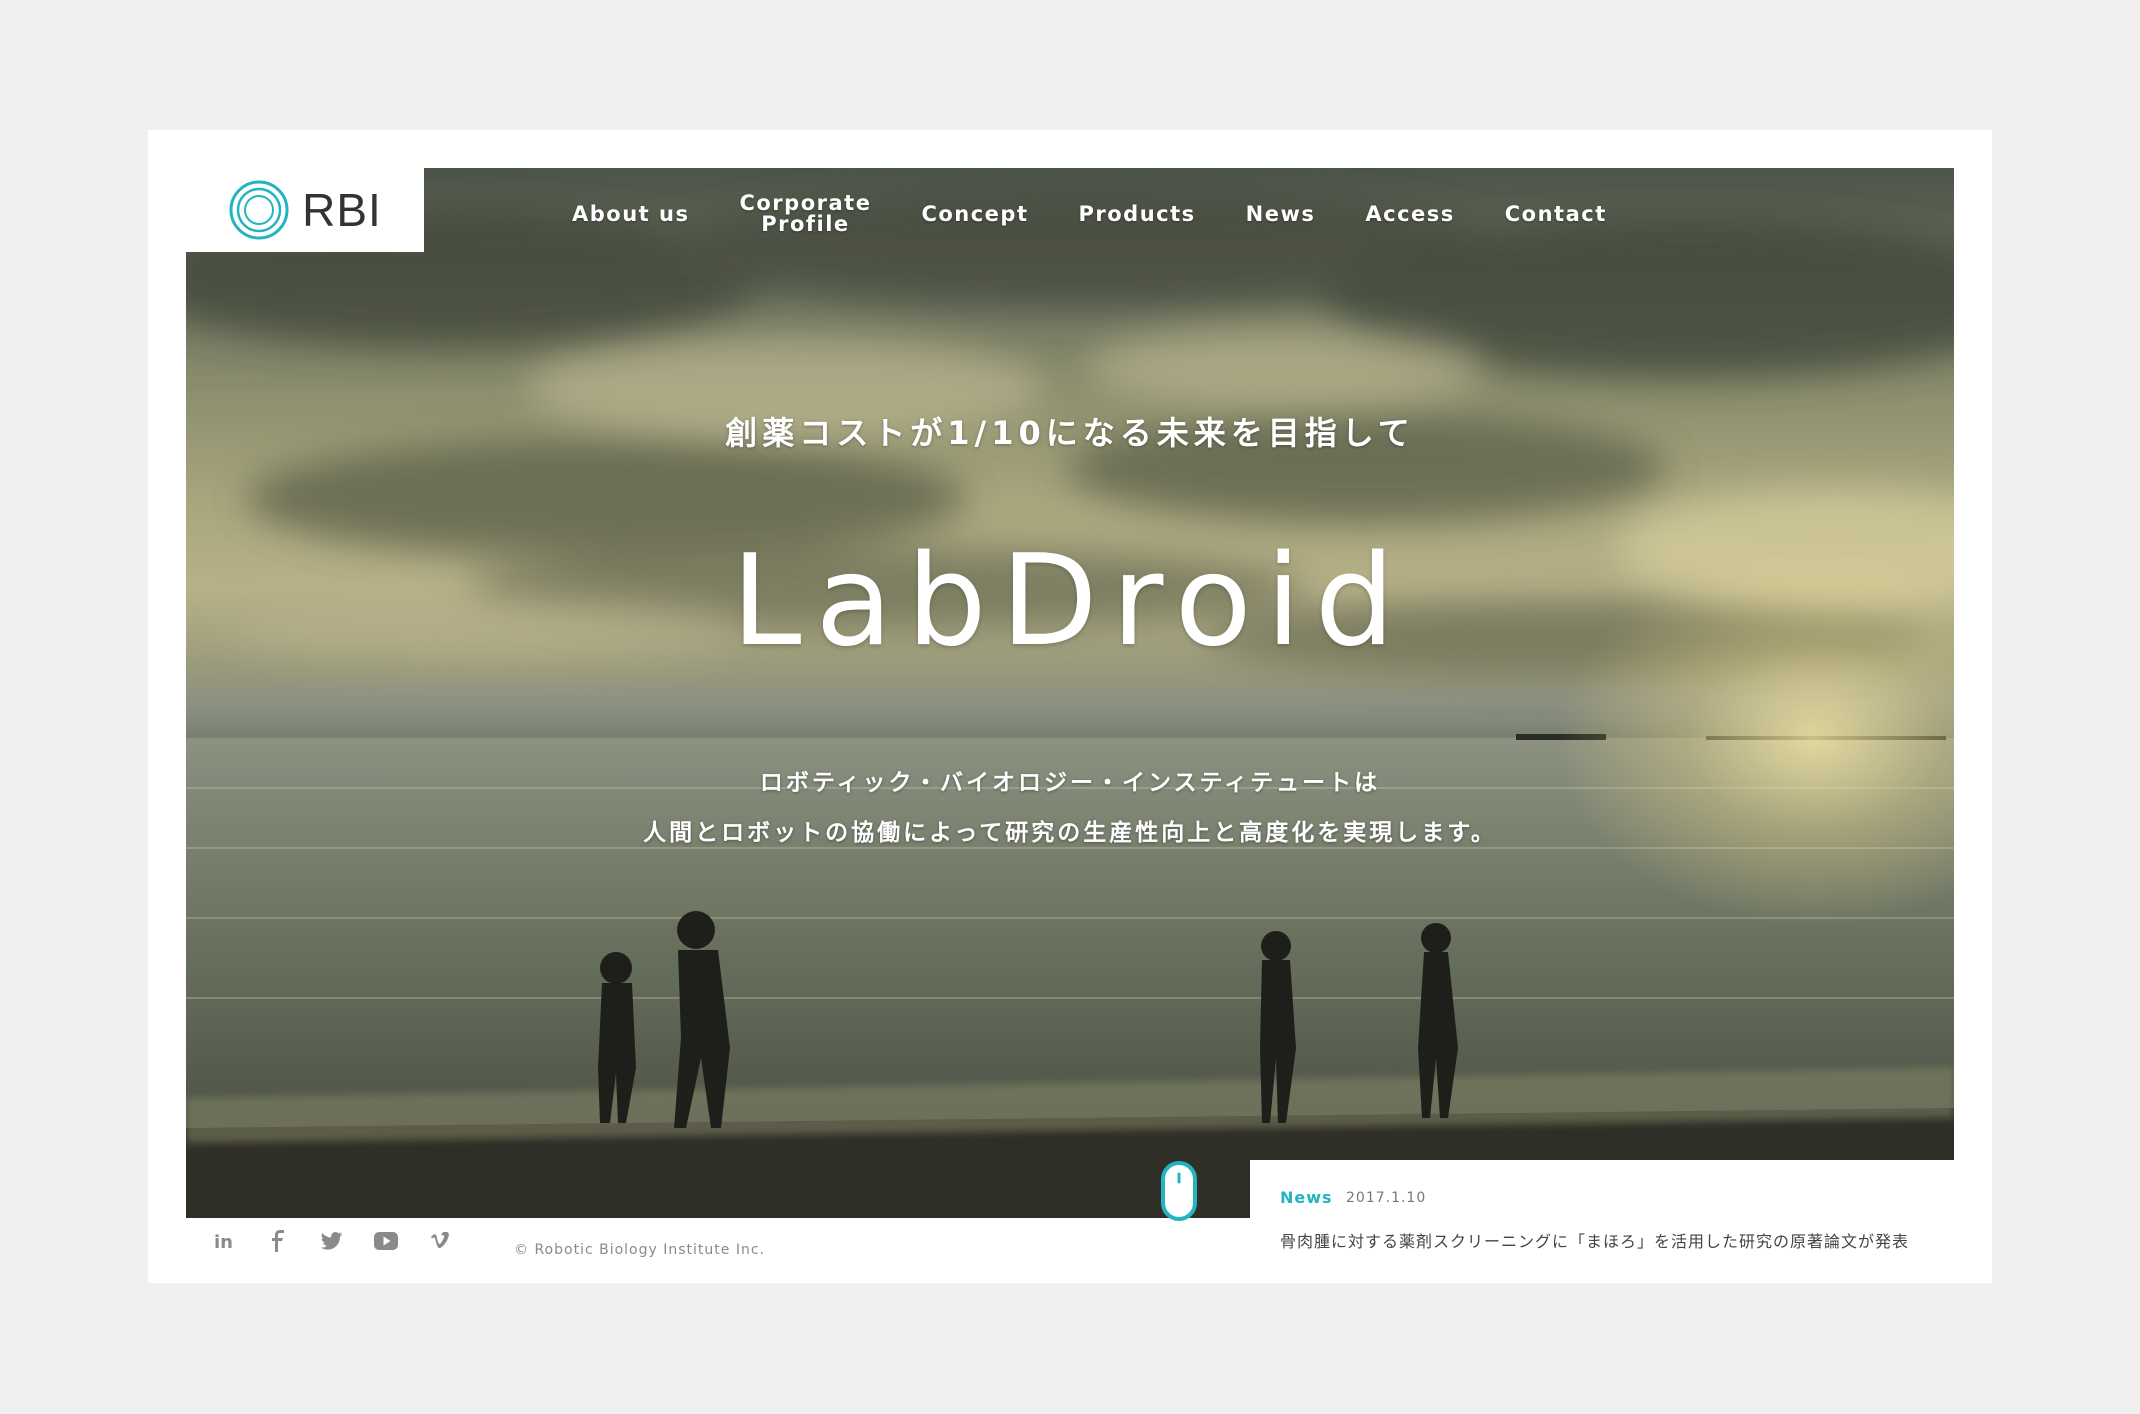 The image size is (2140, 1414). Describe the element at coordinates (259, 210) in the screenshot. I see `rbi-rings-logo-icon` at that location.